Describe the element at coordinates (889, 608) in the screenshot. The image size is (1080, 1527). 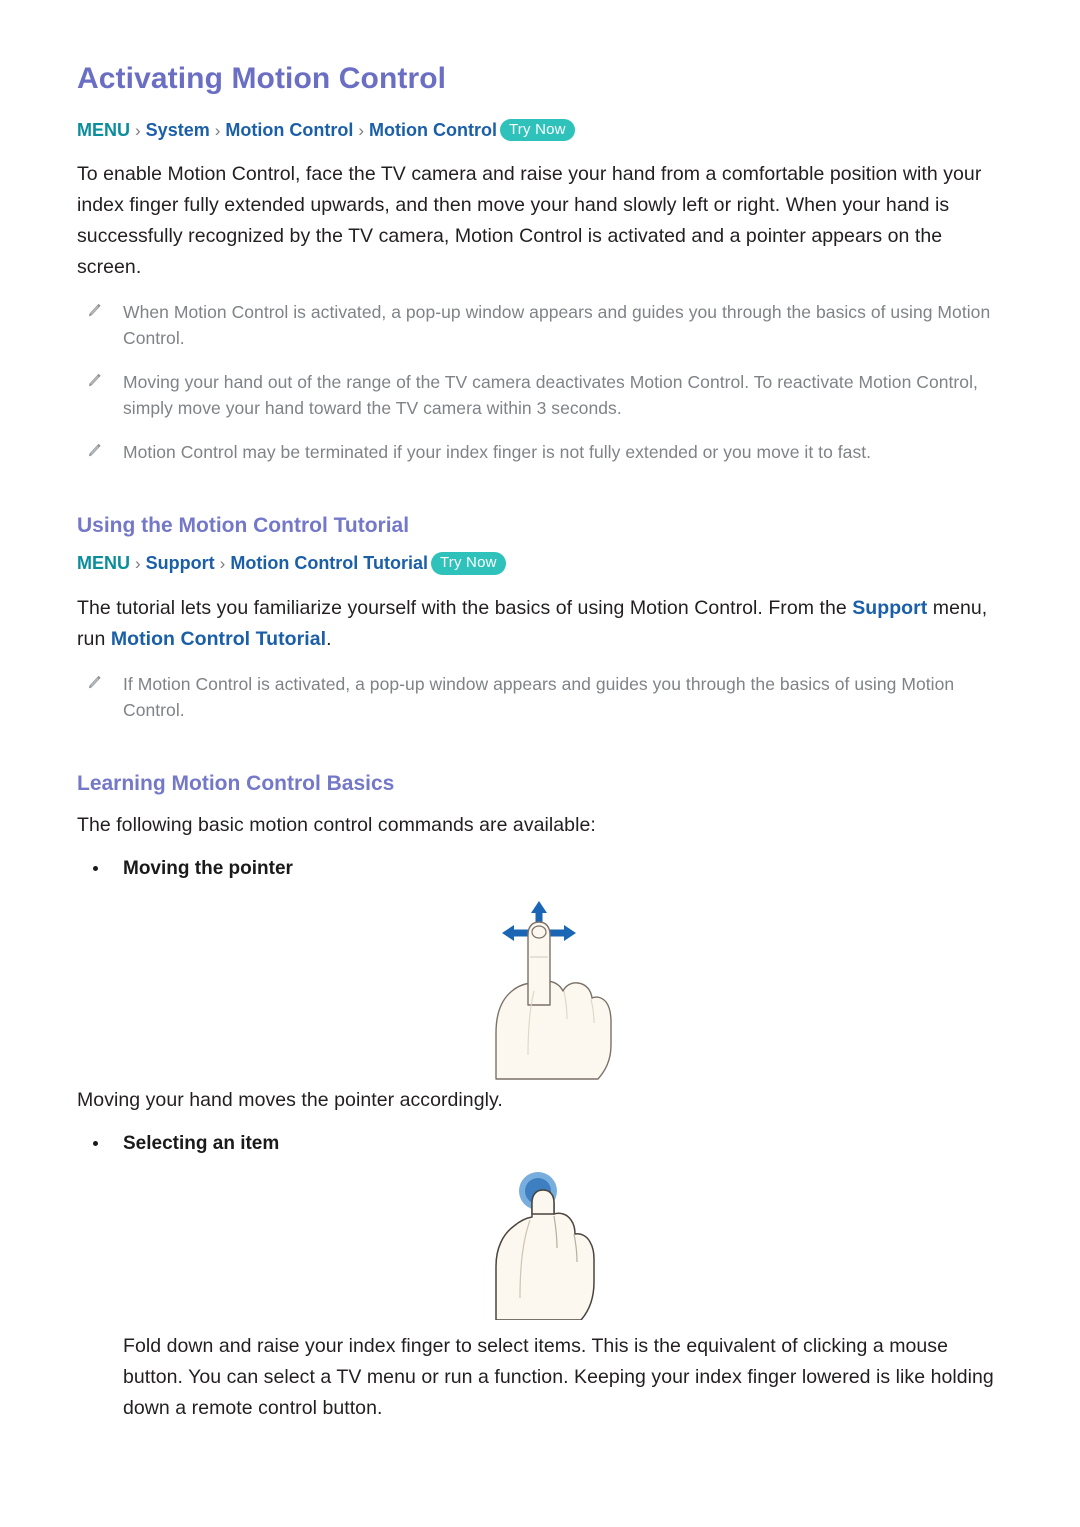
I see `link-support: Support` at that location.